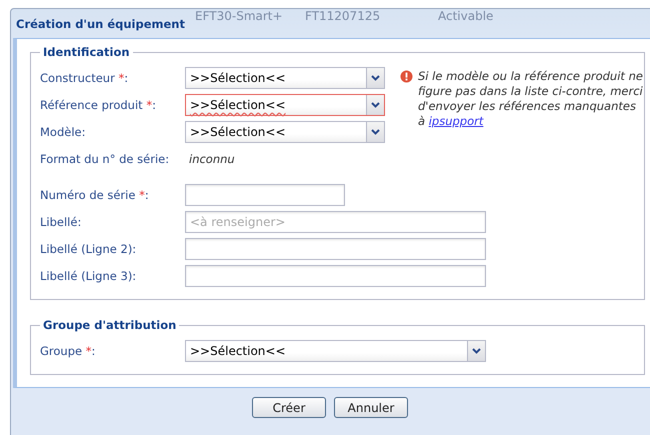 This screenshot has height=435, width=650. What do you see at coordinates (68, 351) in the screenshot?
I see `field-label: Groupe *:` at bounding box center [68, 351].